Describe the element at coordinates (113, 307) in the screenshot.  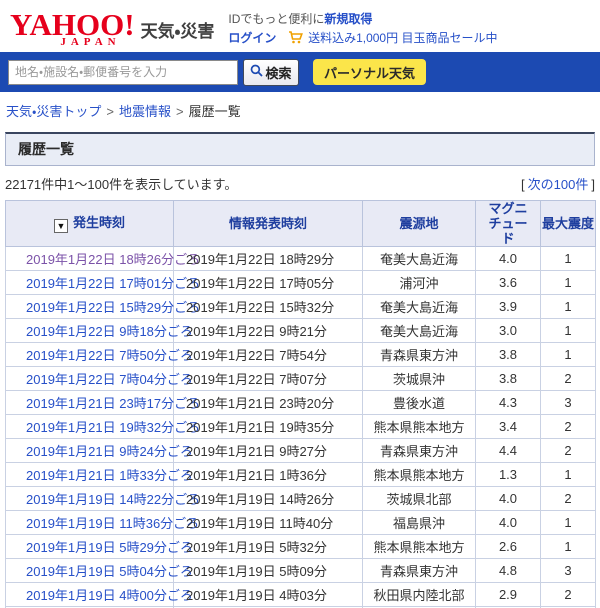
I see `quake-time-link: 2019年1月22日 15時29分ごろ` at that location.